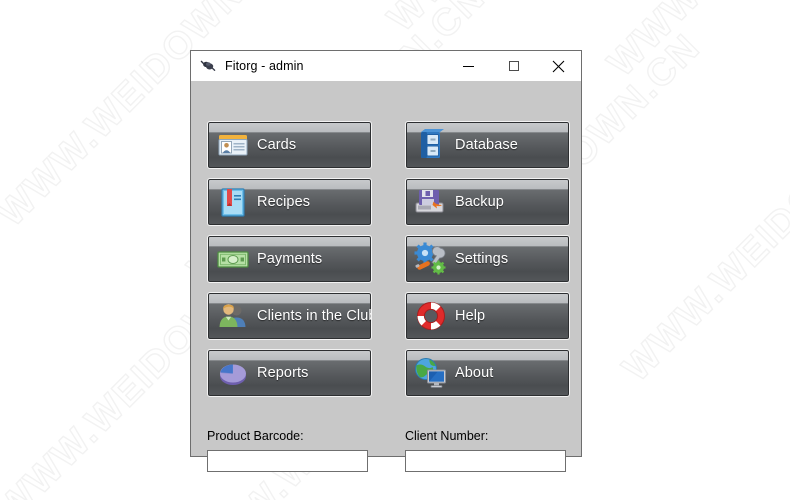  Describe the element at coordinates (479, 202) in the screenshot. I see `backup-button-label: Backup` at that location.